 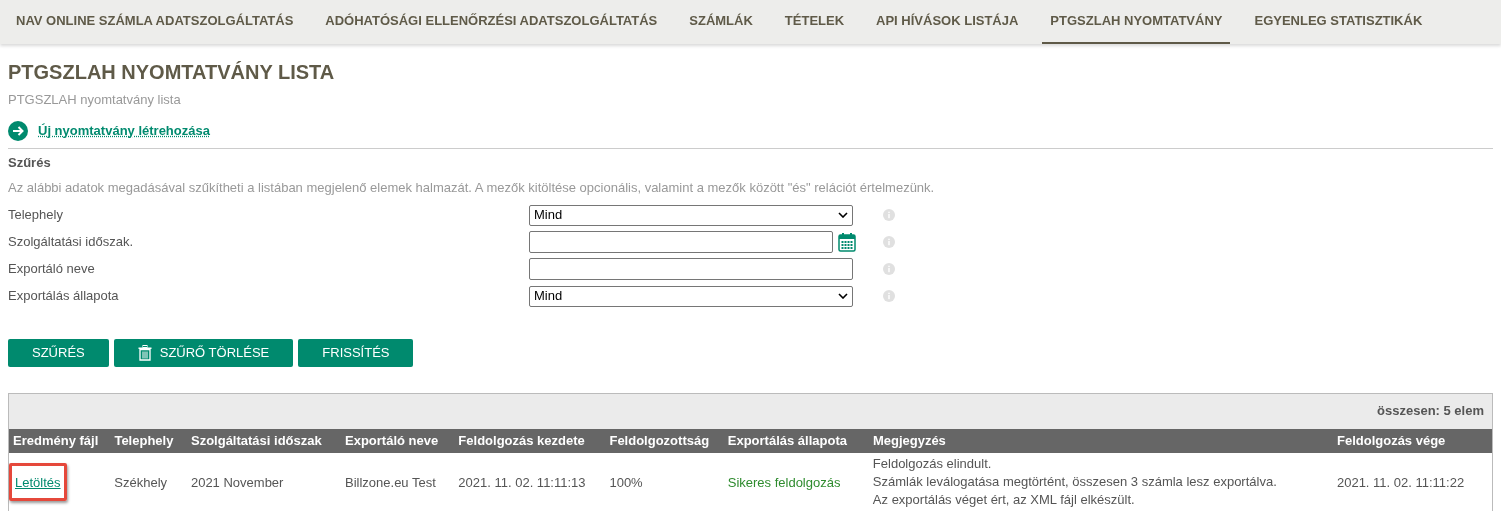 I want to click on text-field, so click(x=691, y=269).